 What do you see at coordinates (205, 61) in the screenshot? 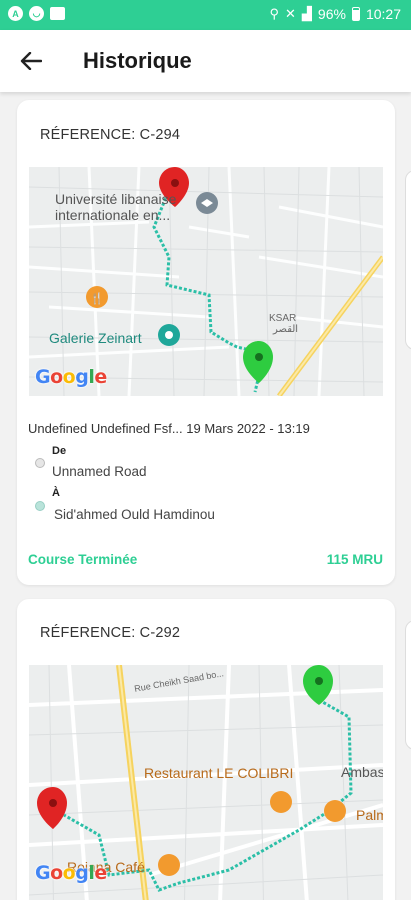
I see `app-bar: Historique` at bounding box center [205, 61].